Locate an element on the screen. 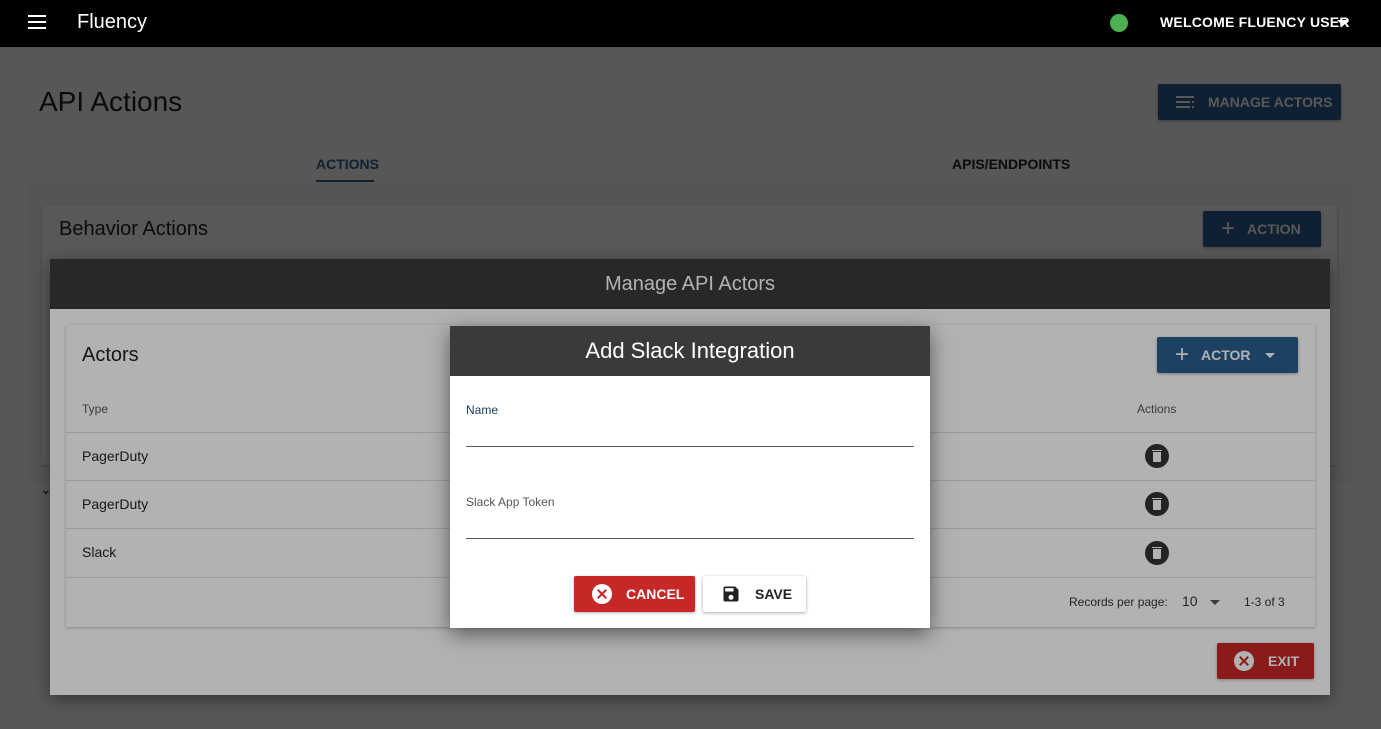 The height and width of the screenshot is (729, 1381). save-button: SAVE is located at coordinates (754, 594).